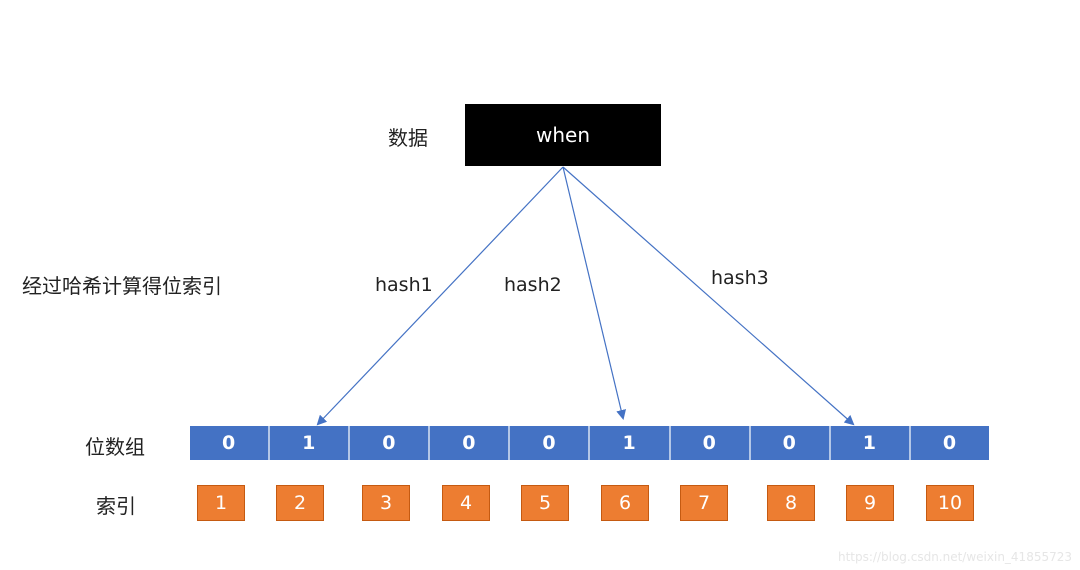  What do you see at coordinates (708, 296) in the screenshot?
I see `hash3-arrow` at bounding box center [708, 296].